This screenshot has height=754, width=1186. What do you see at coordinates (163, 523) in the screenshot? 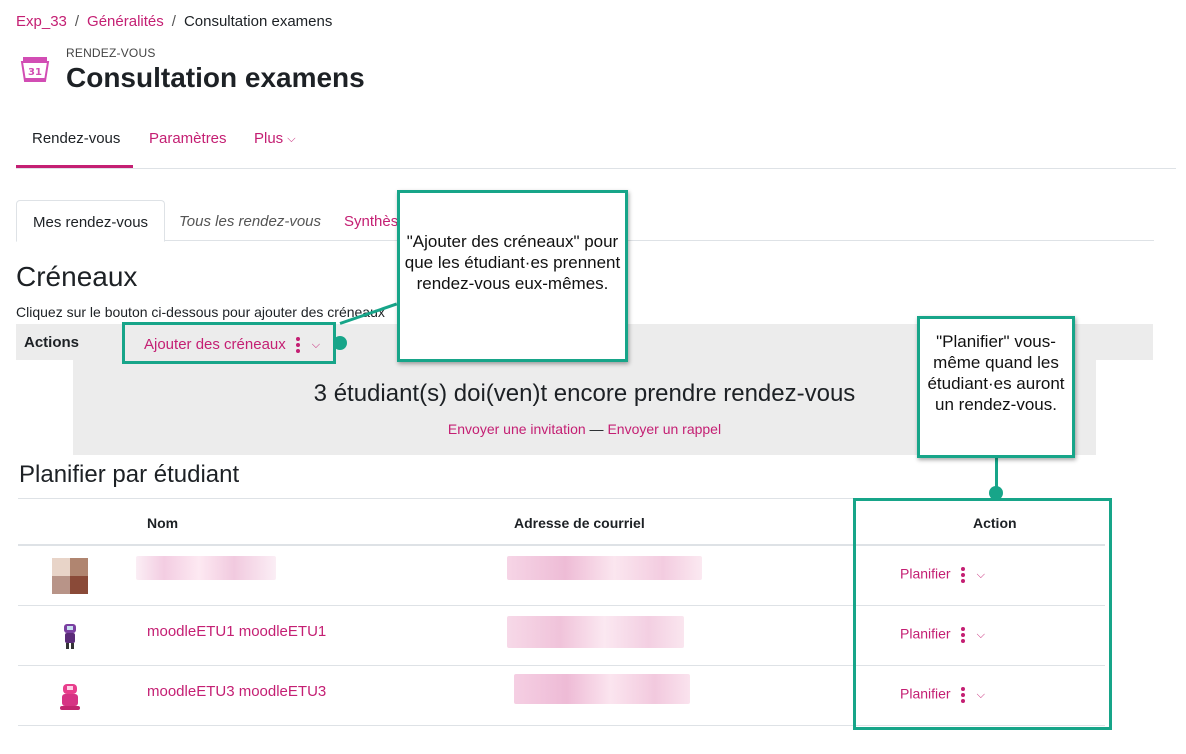
I see `column-name: Nom` at bounding box center [163, 523].